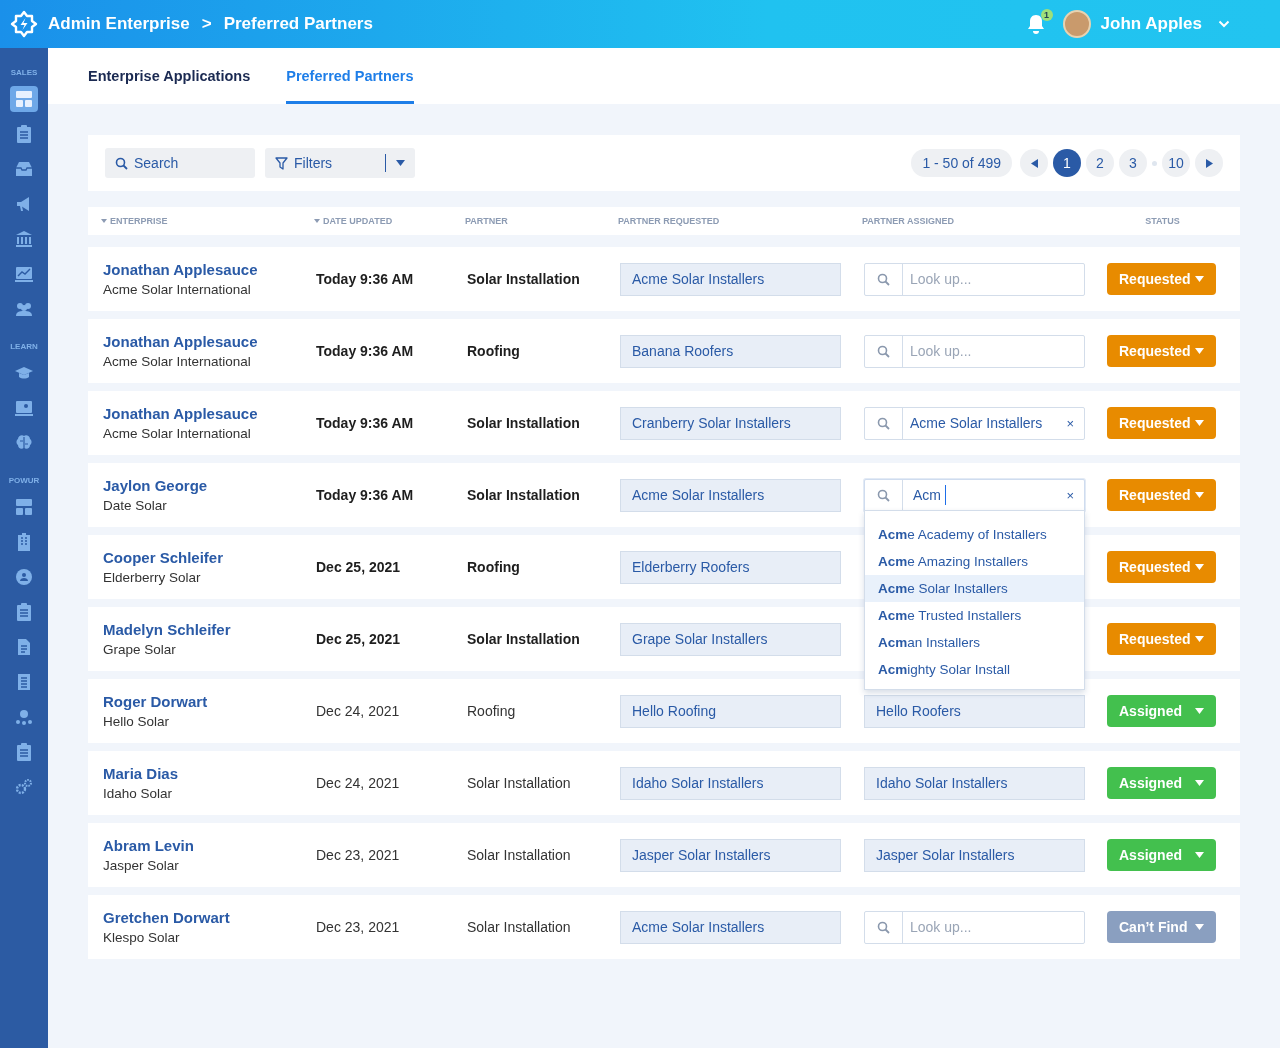  What do you see at coordinates (982, 423) in the screenshot?
I see `lookup-input: Acme Solar Installers` at bounding box center [982, 423].